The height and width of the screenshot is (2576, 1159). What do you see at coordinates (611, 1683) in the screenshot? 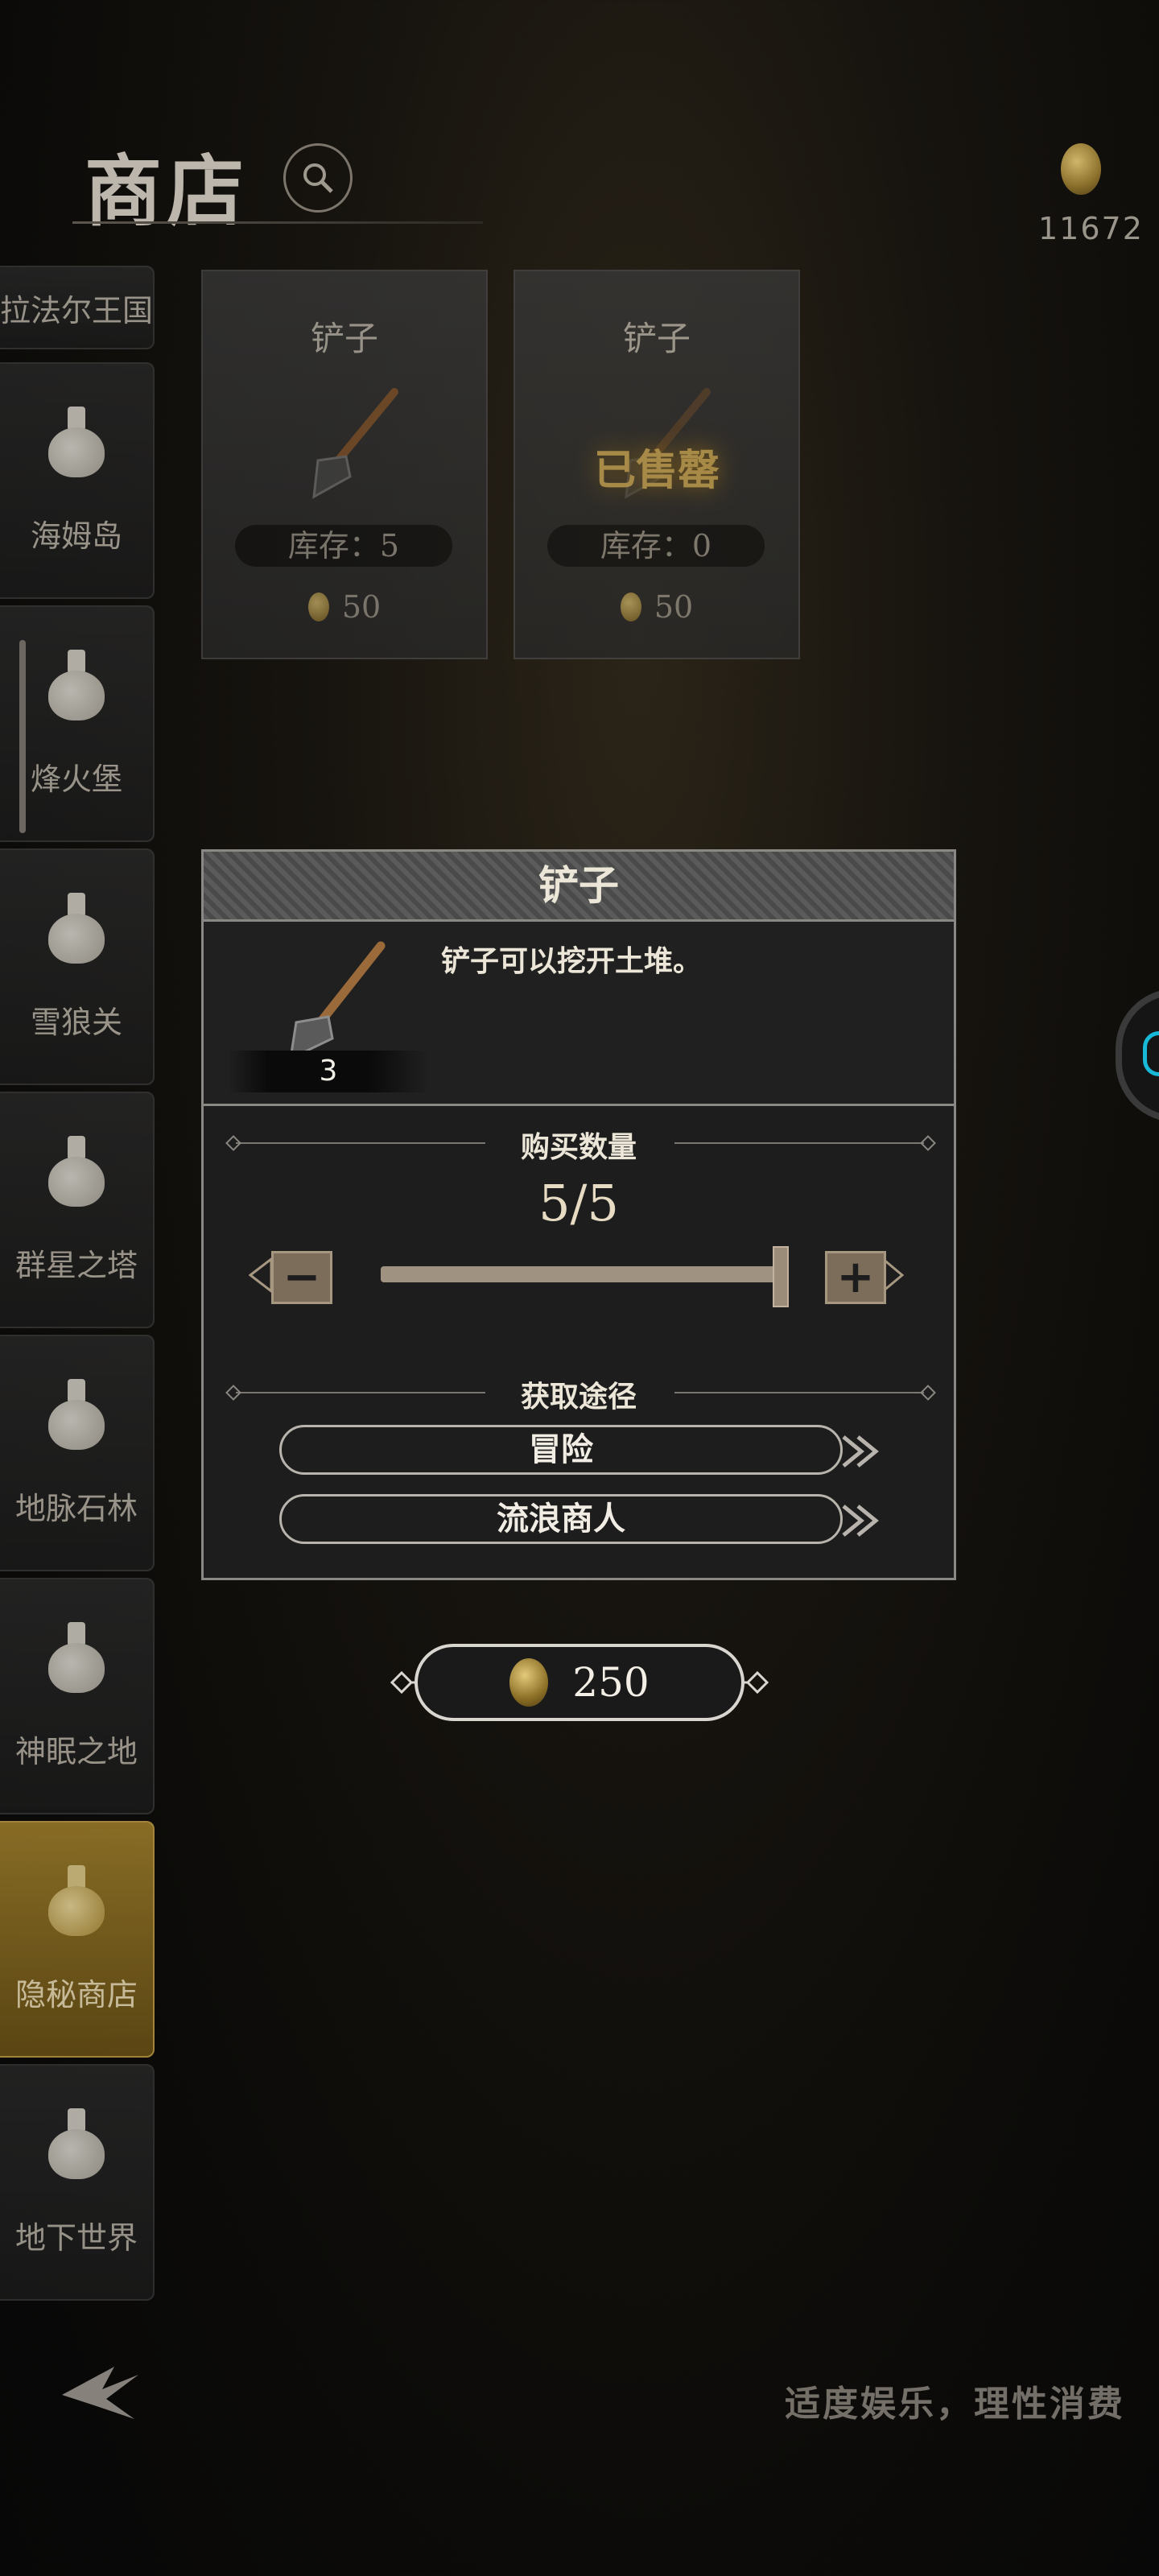
I see `total-price: 250` at bounding box center [611, 1683].